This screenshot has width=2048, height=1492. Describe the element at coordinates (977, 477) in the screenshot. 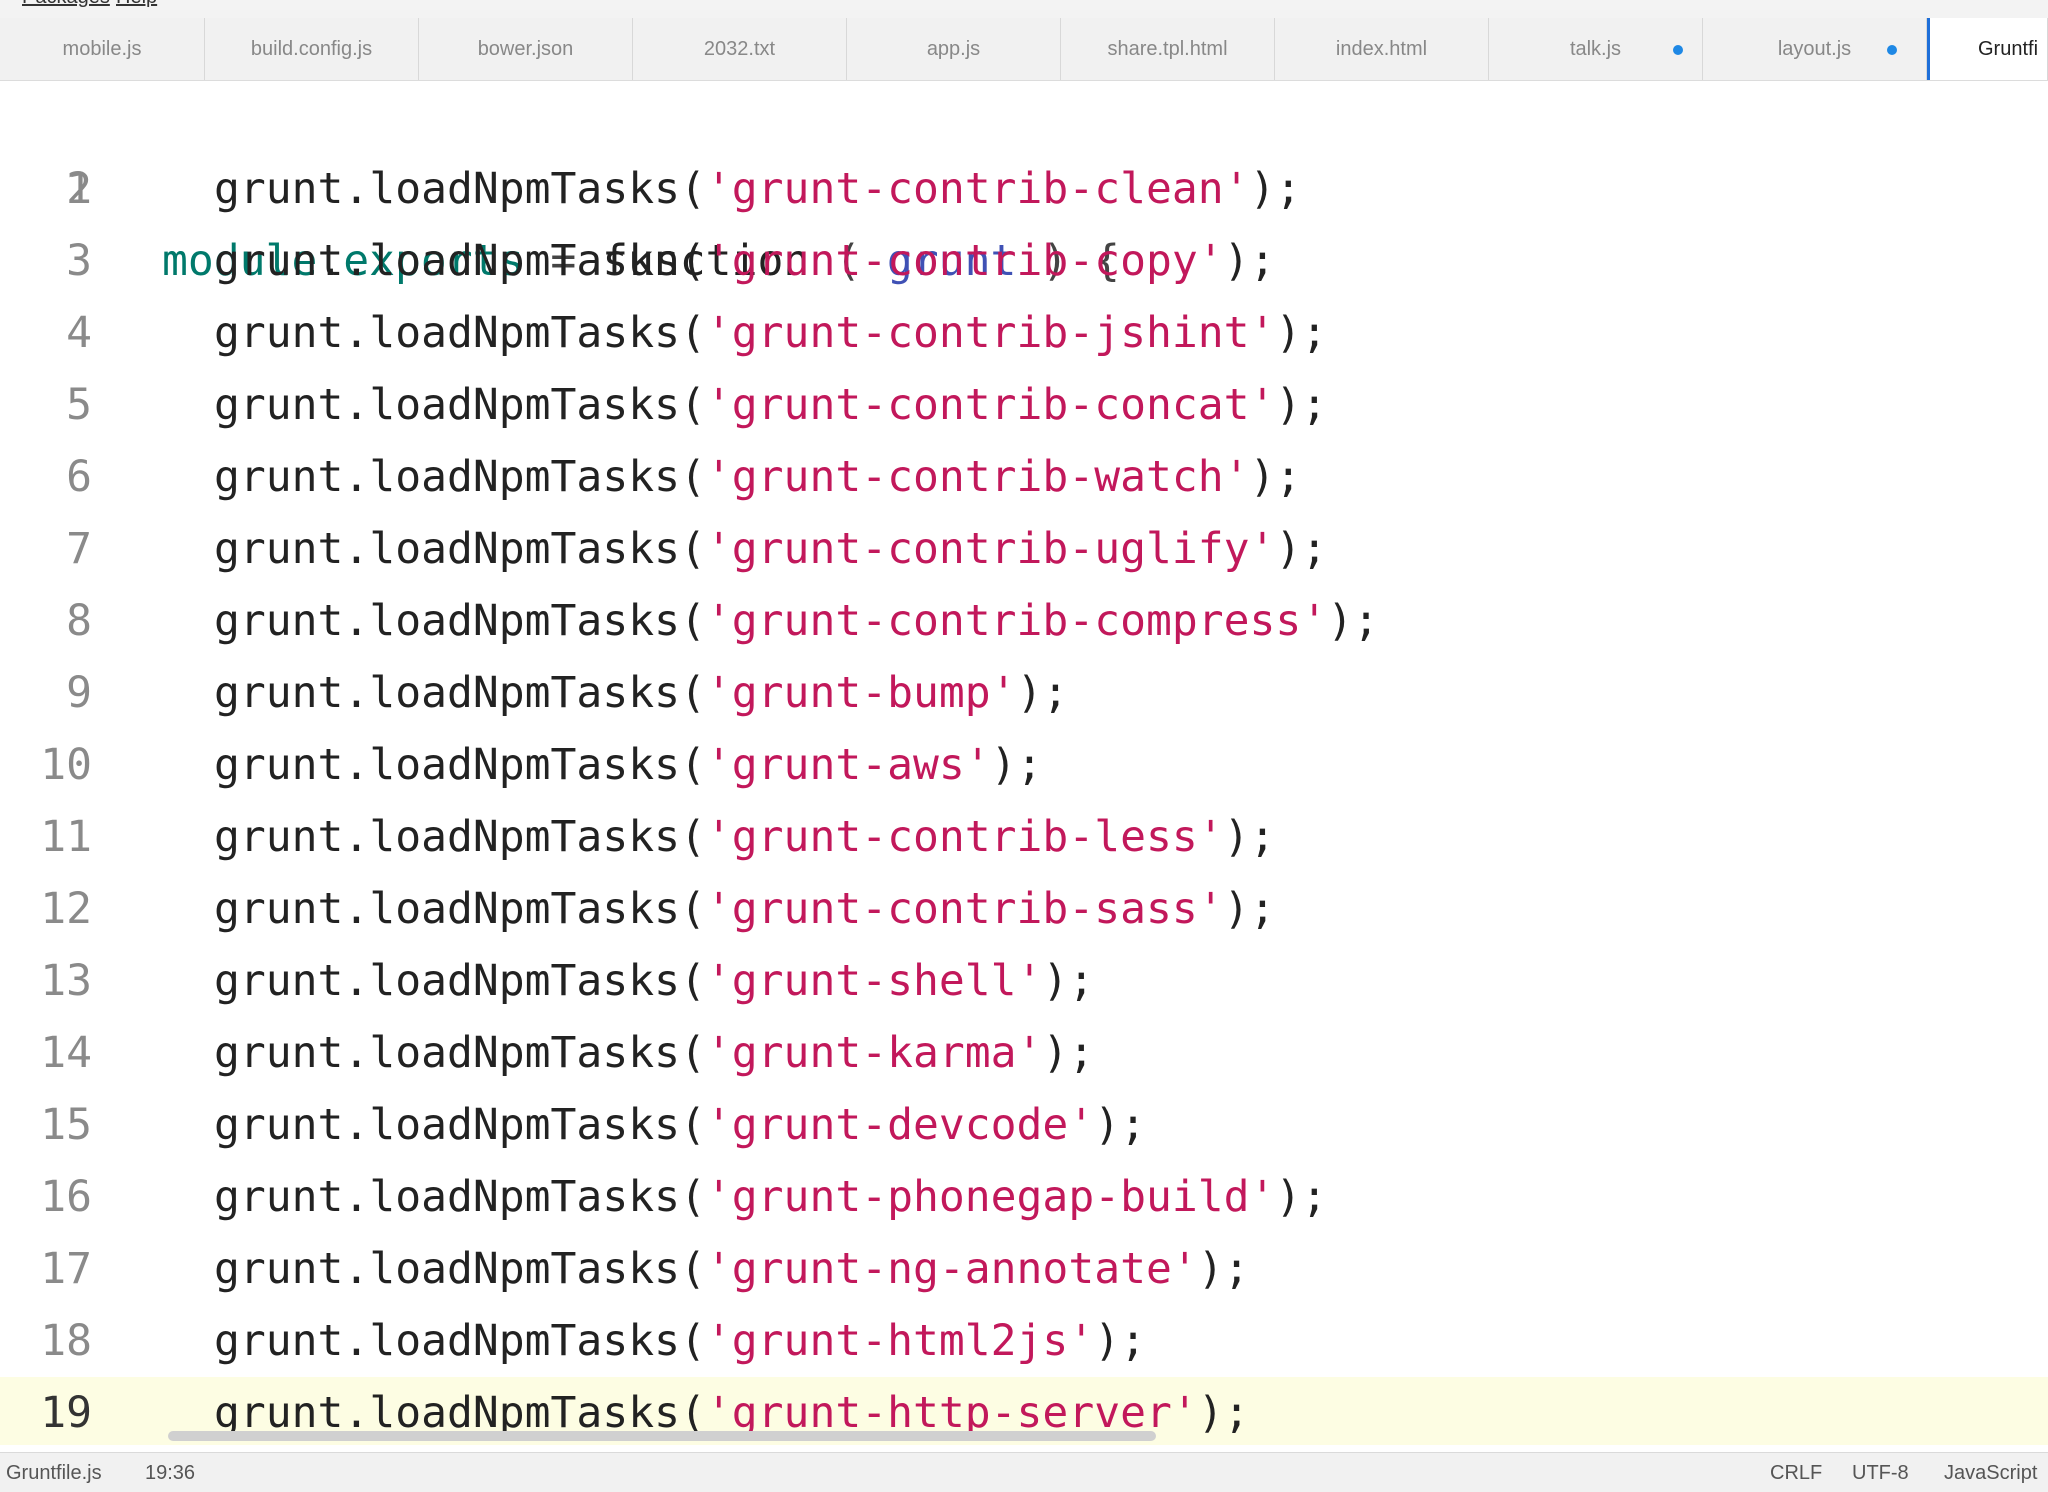

I see `npm-package-string: 'grunt-contrib-watch'` at that location.